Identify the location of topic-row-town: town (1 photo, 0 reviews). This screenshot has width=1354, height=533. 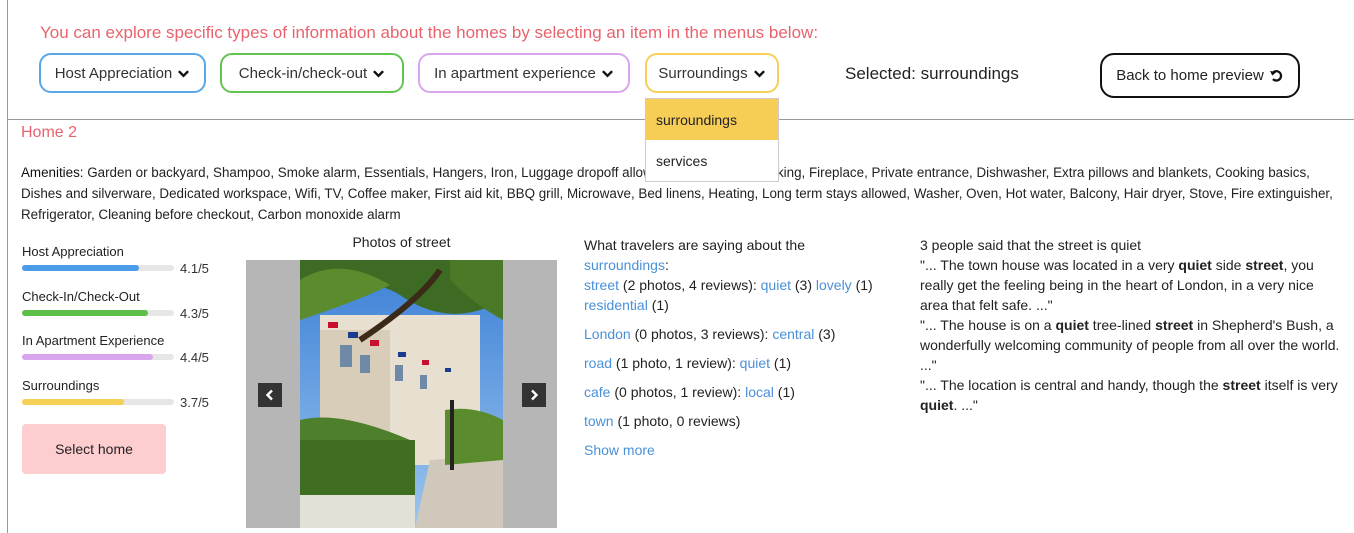
(734, 421).